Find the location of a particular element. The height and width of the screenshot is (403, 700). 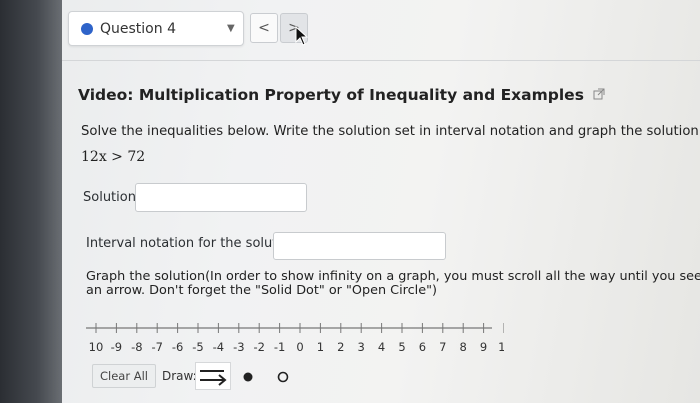

ray-tool-button is located at coordinates (213, 376).